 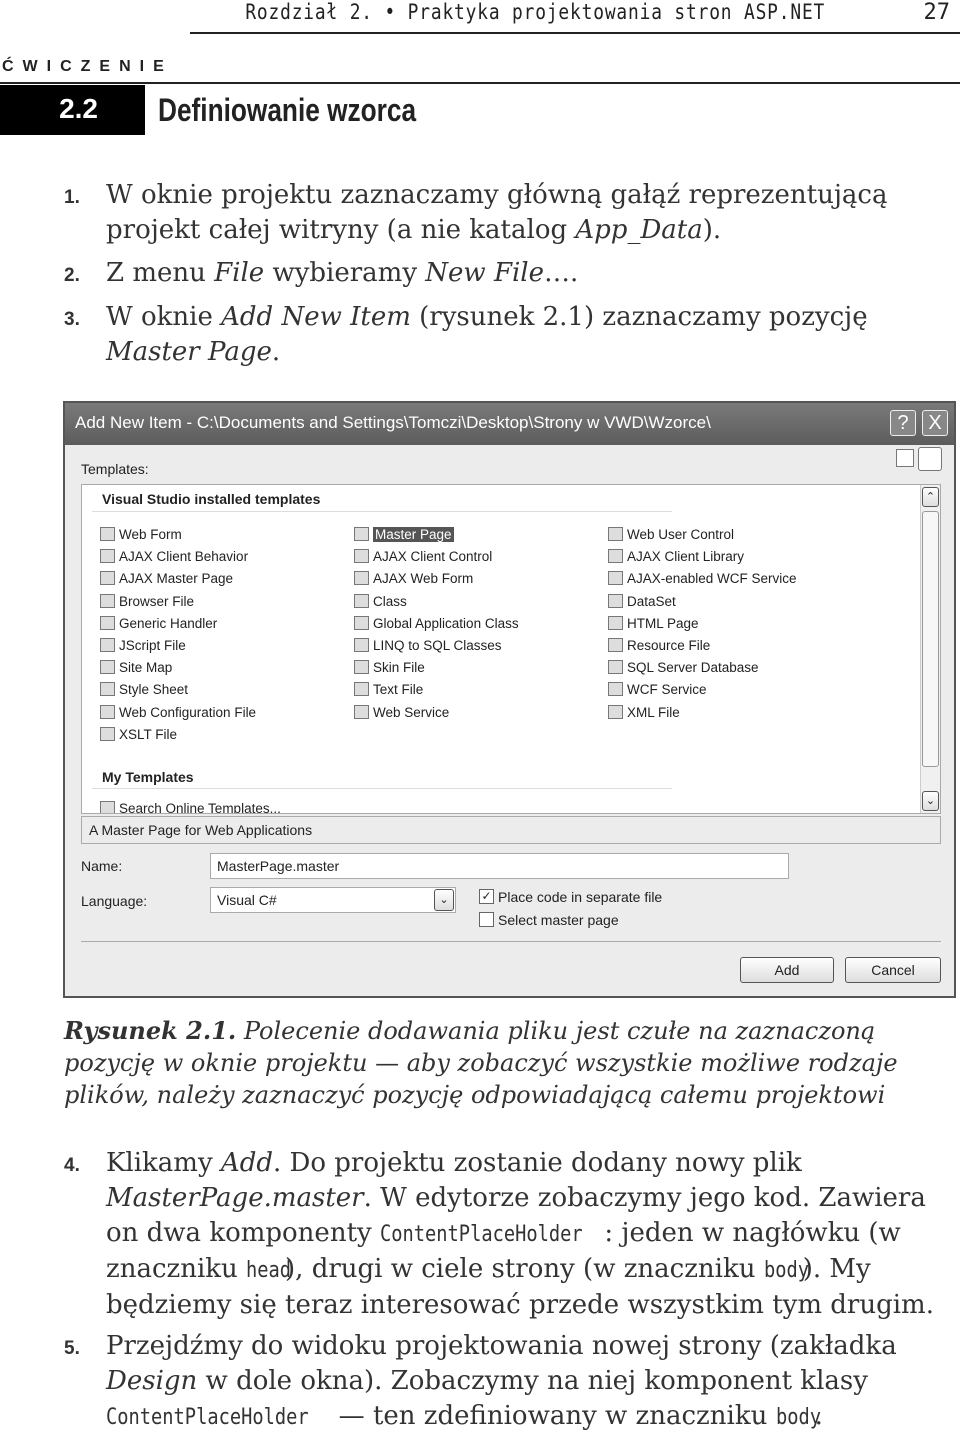 What do you see at coordinates (184, 557) in the screenshot?
I see `template-label: AJAX Client Behavior` at bounding box center [184, 557].